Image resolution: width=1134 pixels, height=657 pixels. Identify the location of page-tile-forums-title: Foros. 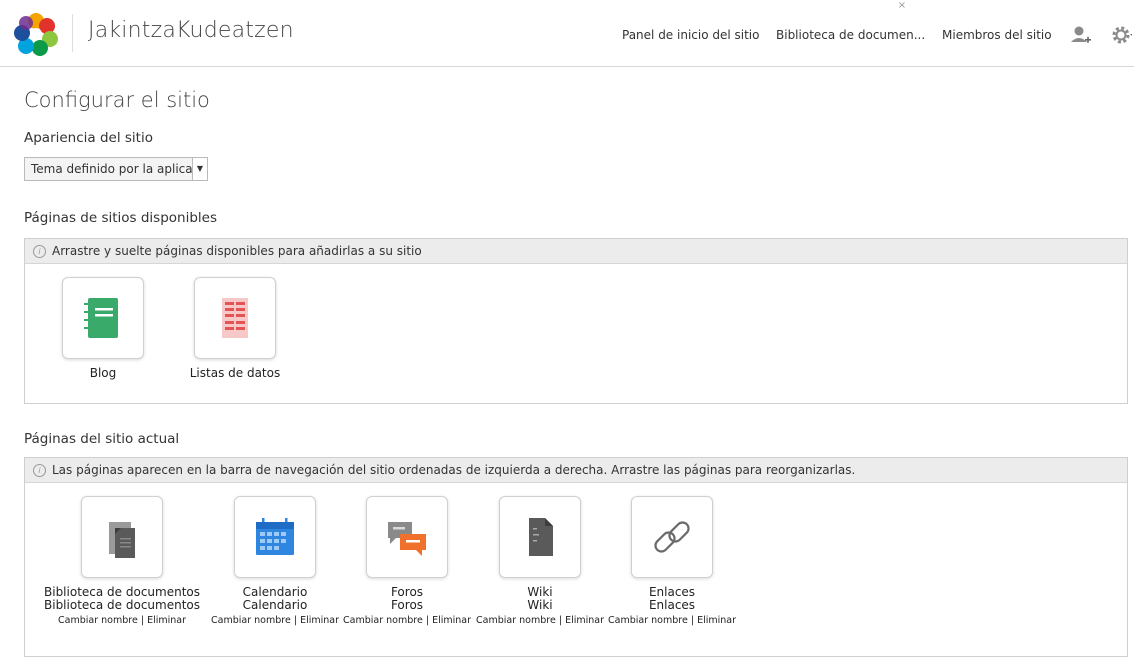
(407, 592).